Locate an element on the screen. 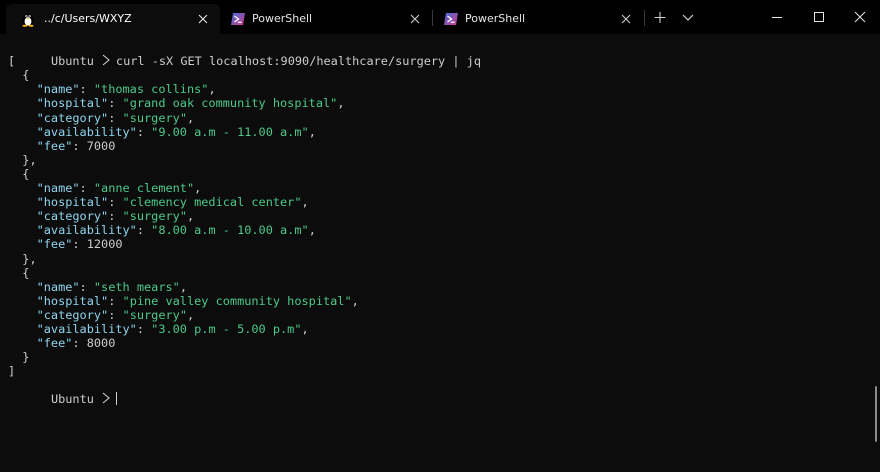 The width and height of the screenshot is (880, 472). json-field-fee: "fee": 8000 is located at coordinates (76, 343).